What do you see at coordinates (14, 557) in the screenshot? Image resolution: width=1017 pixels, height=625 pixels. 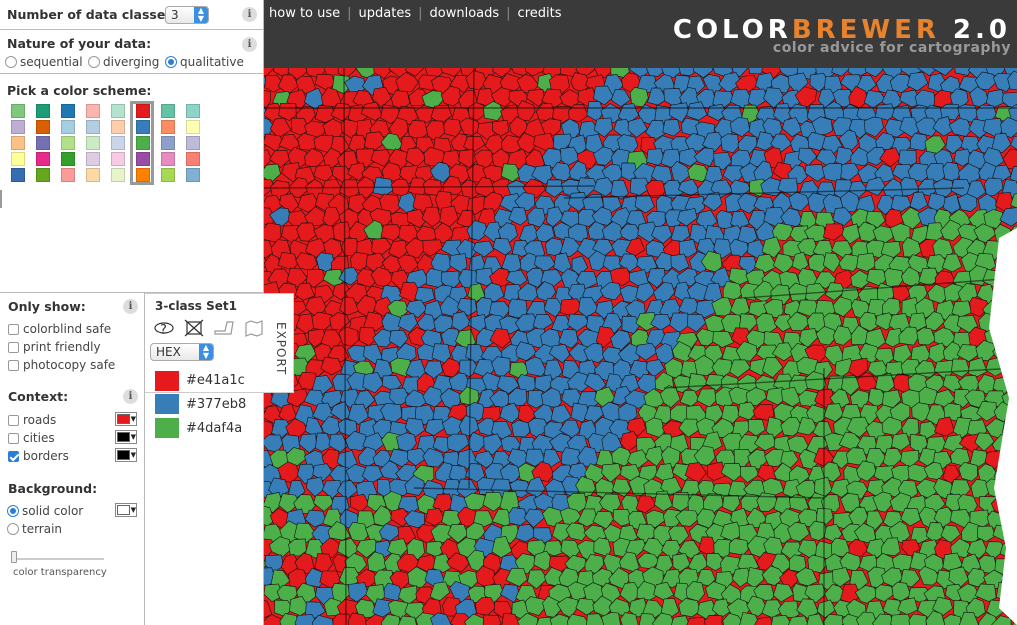 I see `transparency-slider-handle` at bounding box center [14, 557].